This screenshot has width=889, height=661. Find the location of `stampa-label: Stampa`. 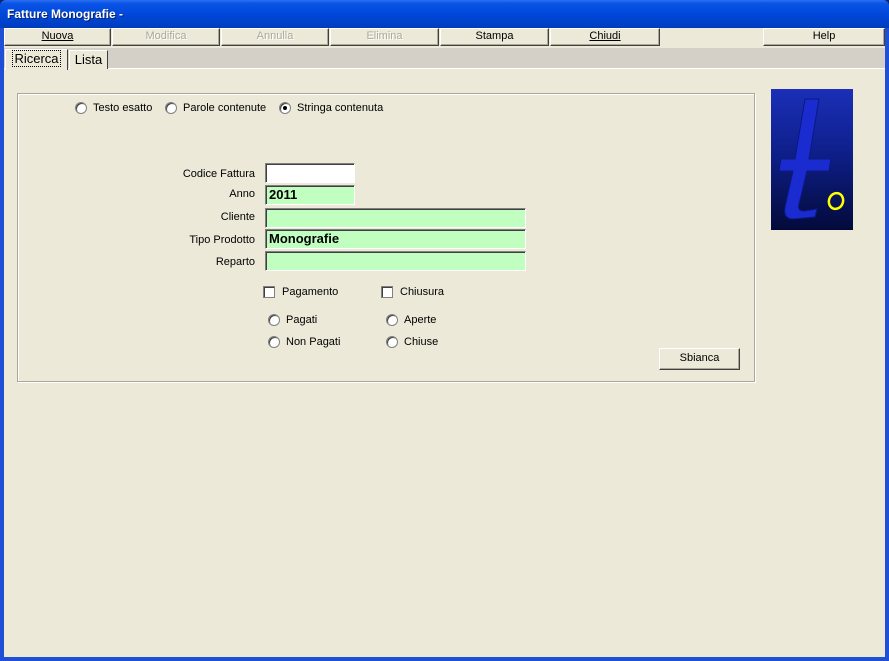

stampa-label: Stampa is located at coordinates (494, 36).